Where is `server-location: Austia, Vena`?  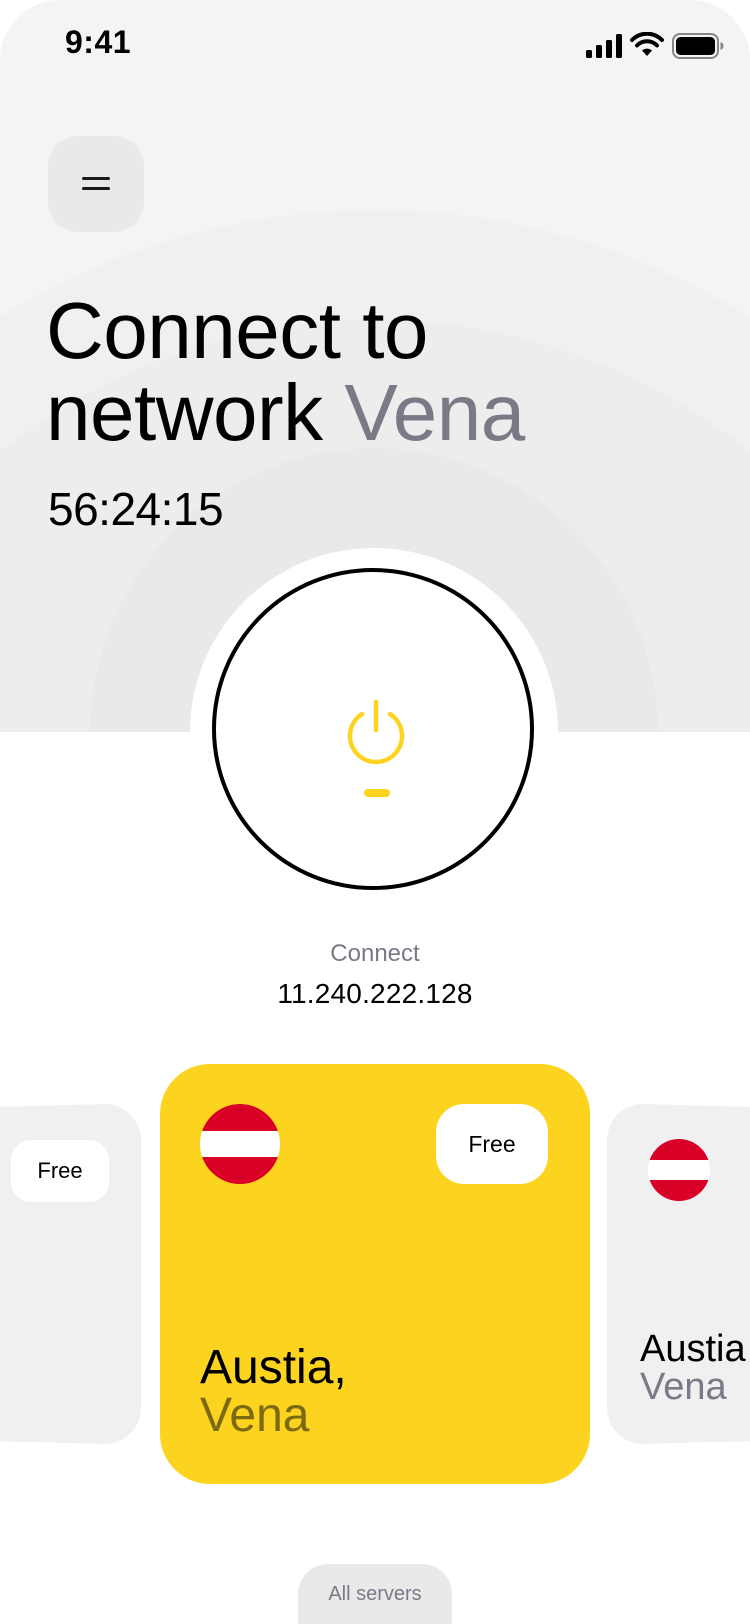 server-location: Austia, Vena is located at coordinates (273, 1392).